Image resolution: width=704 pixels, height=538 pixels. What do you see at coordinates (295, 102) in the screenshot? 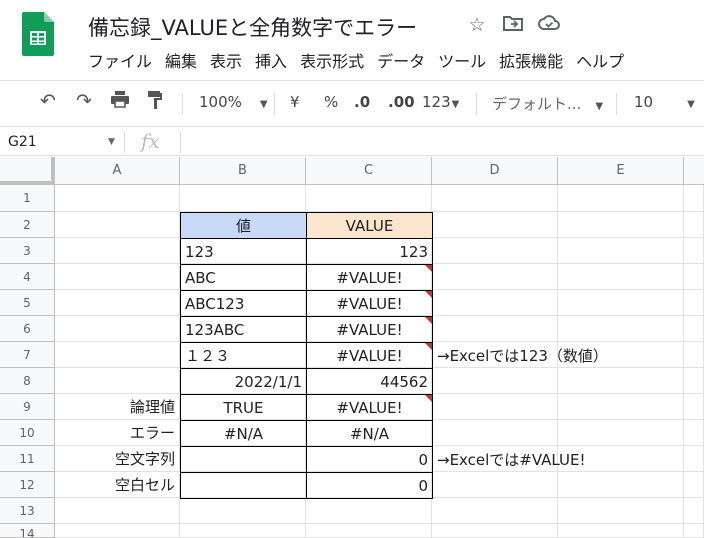
I see `currency-format-button: ¥` at bounding box center [295, 102].